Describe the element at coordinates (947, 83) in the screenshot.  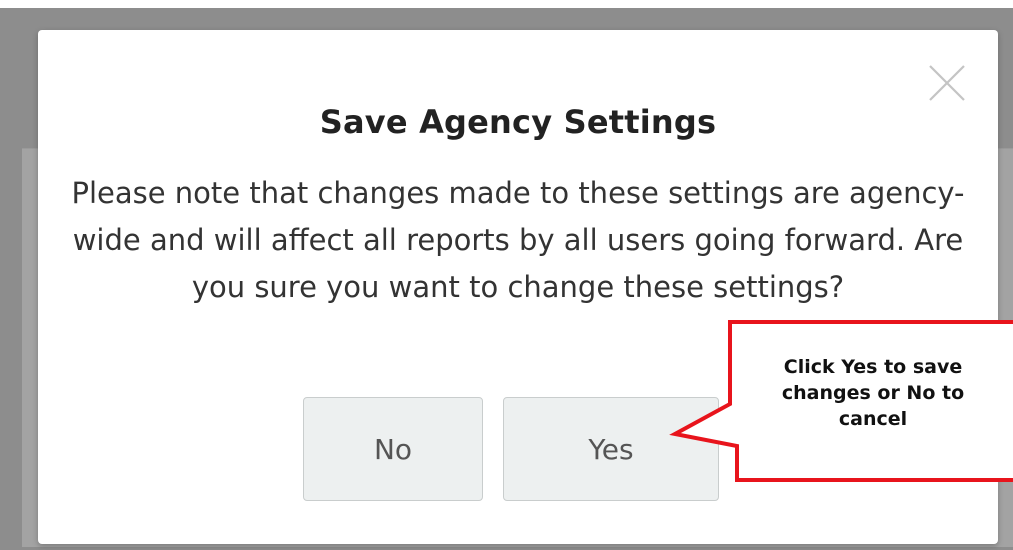
I see `close-icon` at that location.